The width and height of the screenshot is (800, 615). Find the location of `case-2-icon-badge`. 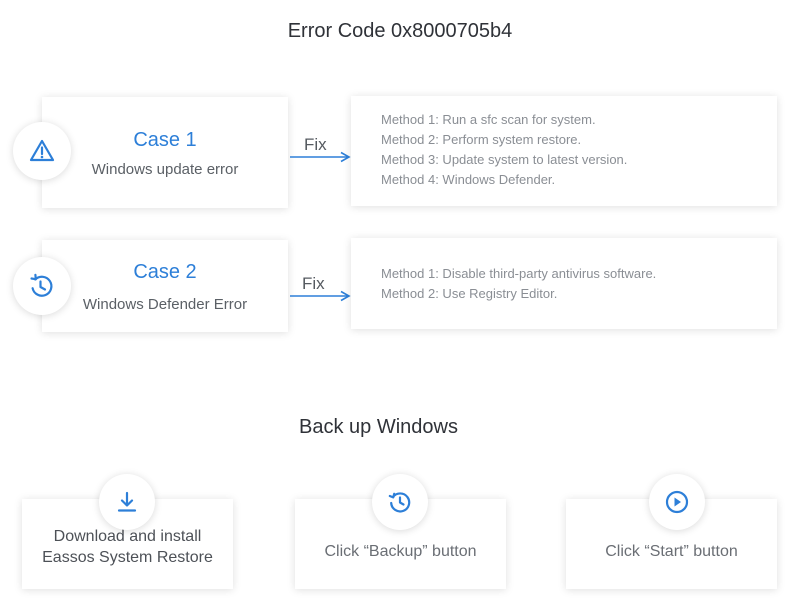

case-2-icon-badge is located at coordinates (42, 286).